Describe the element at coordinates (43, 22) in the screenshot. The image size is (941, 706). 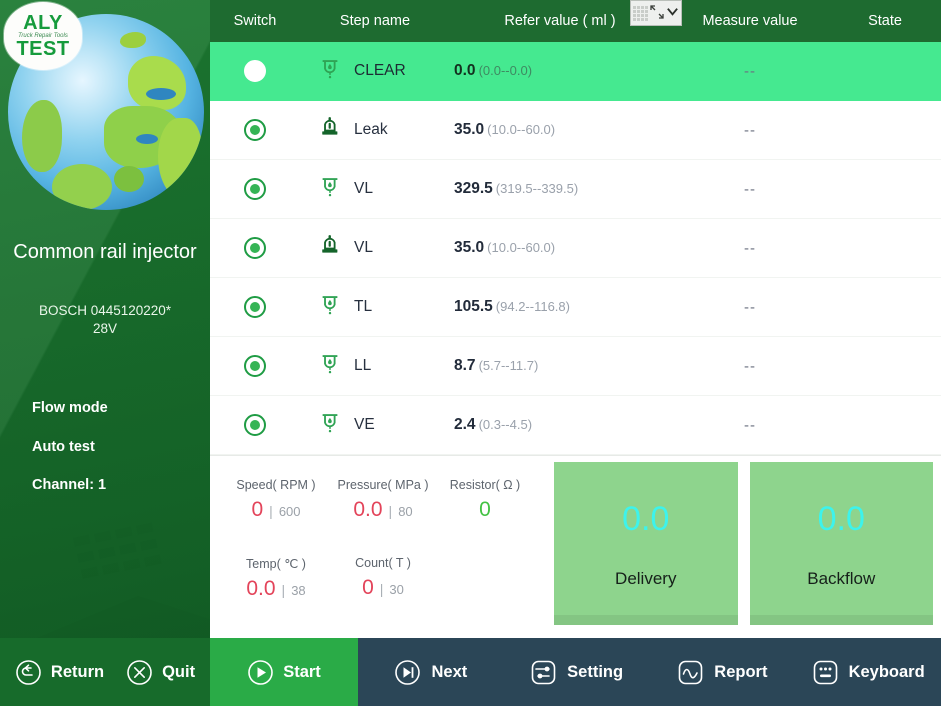
I see `logo-title-primary: ALY` at that location.